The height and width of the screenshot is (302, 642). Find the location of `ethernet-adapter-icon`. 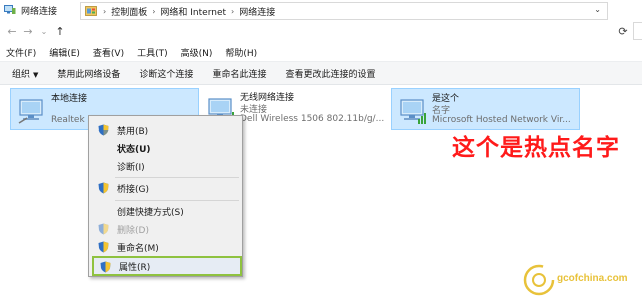

ethernet-adapter-icon is located at coordinates (30, 111).